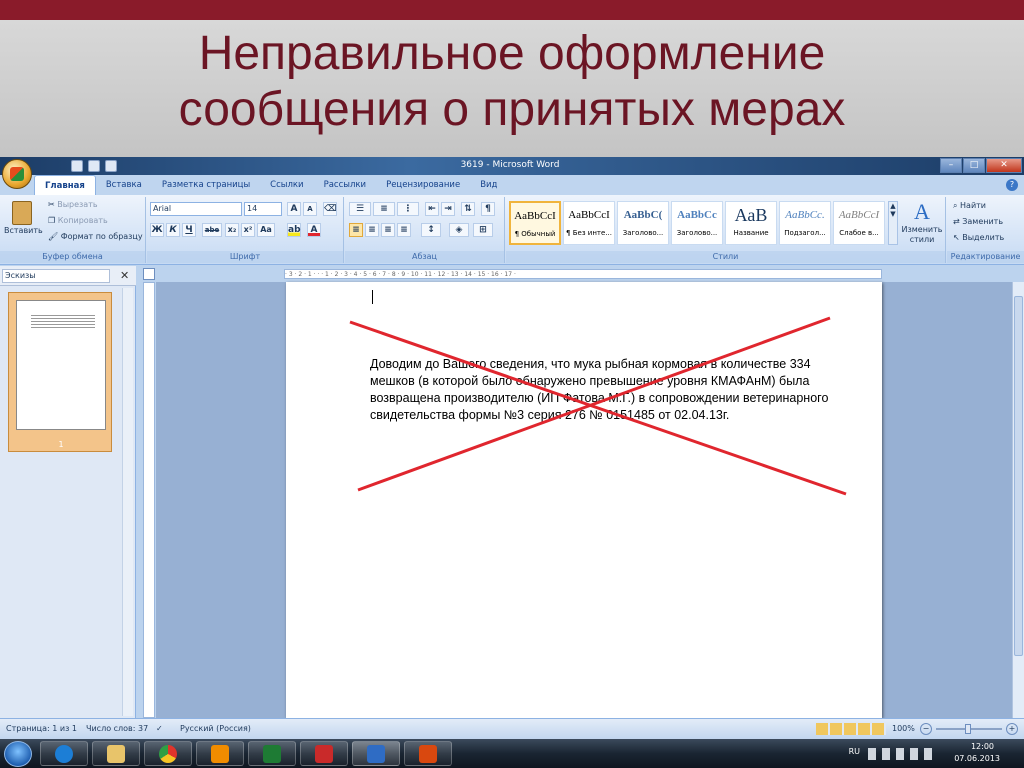 The width and height of the screenshot is (1024, 768). Describe the element at coordinates (266, 230) in the screenshot. I see `change-case-button: Aa` at that location.